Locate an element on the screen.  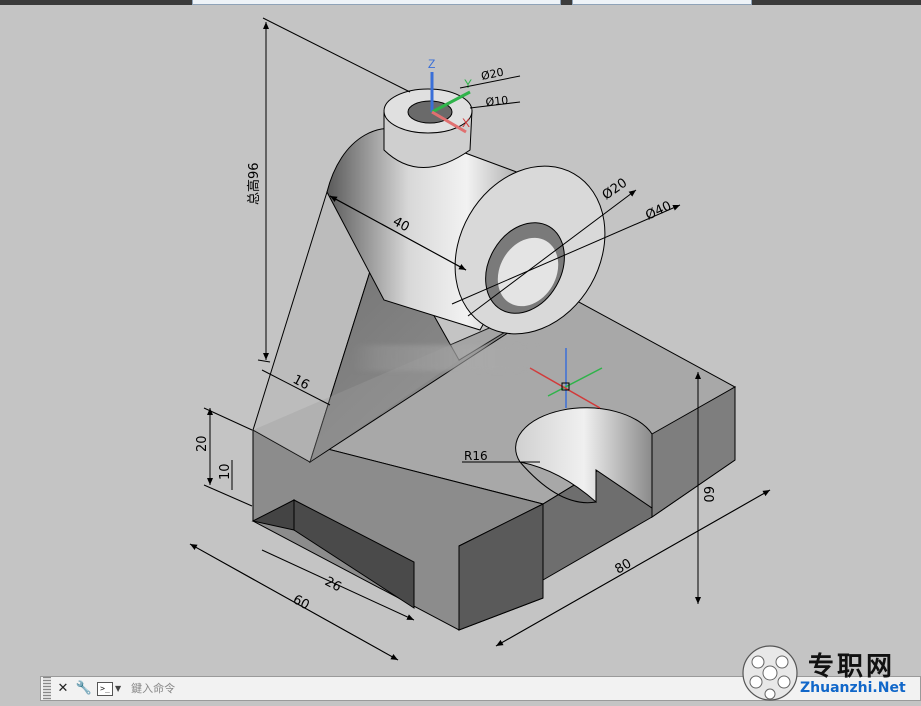
dim-total-height: 总高96 is located at coordinates (254, 183).